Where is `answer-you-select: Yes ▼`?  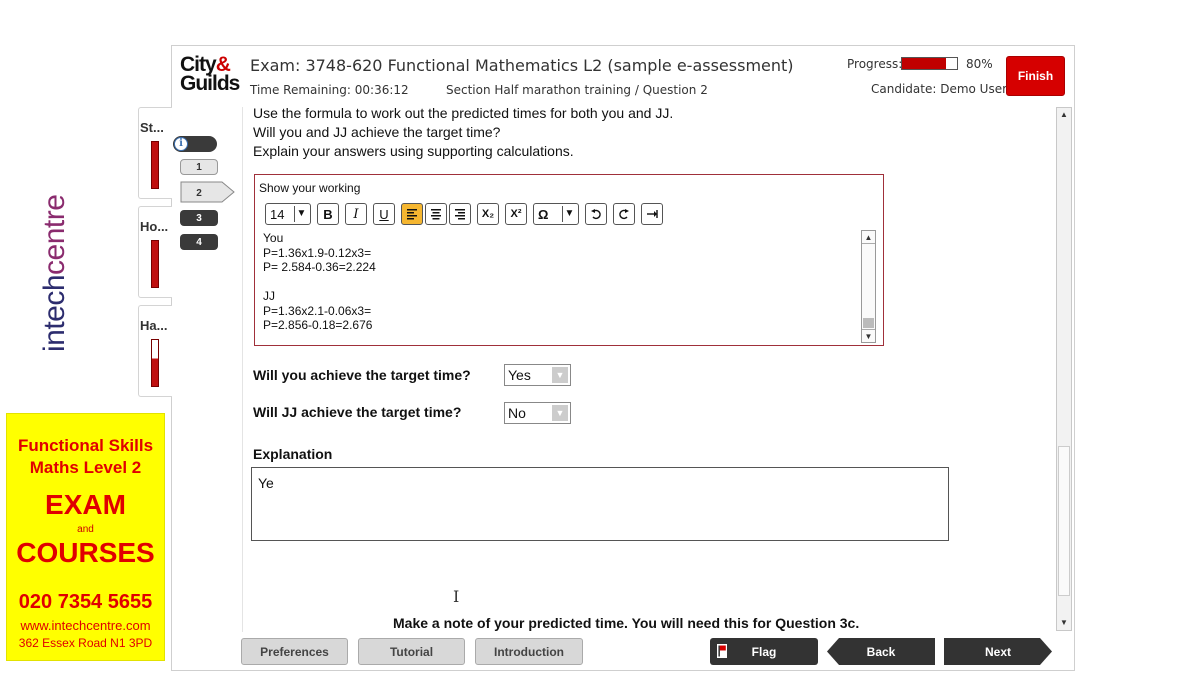
answer-you-select: Yes ▼ is located at coordinates (537, 375).